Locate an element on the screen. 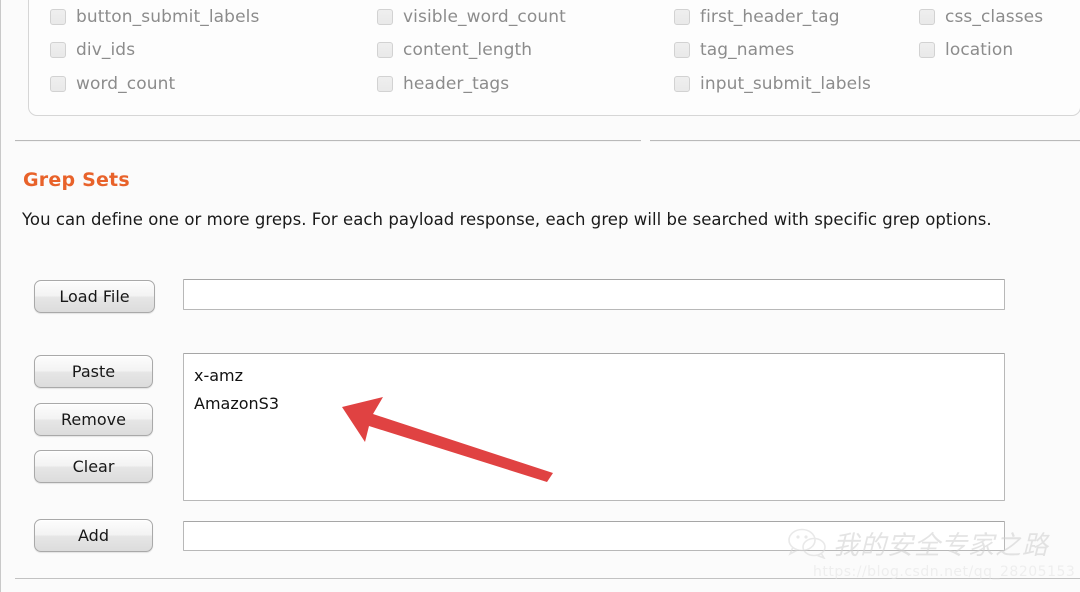 The width and height of the screenshot is (1080, 592). remove-button: Remove is located at coordinates (93, 419).